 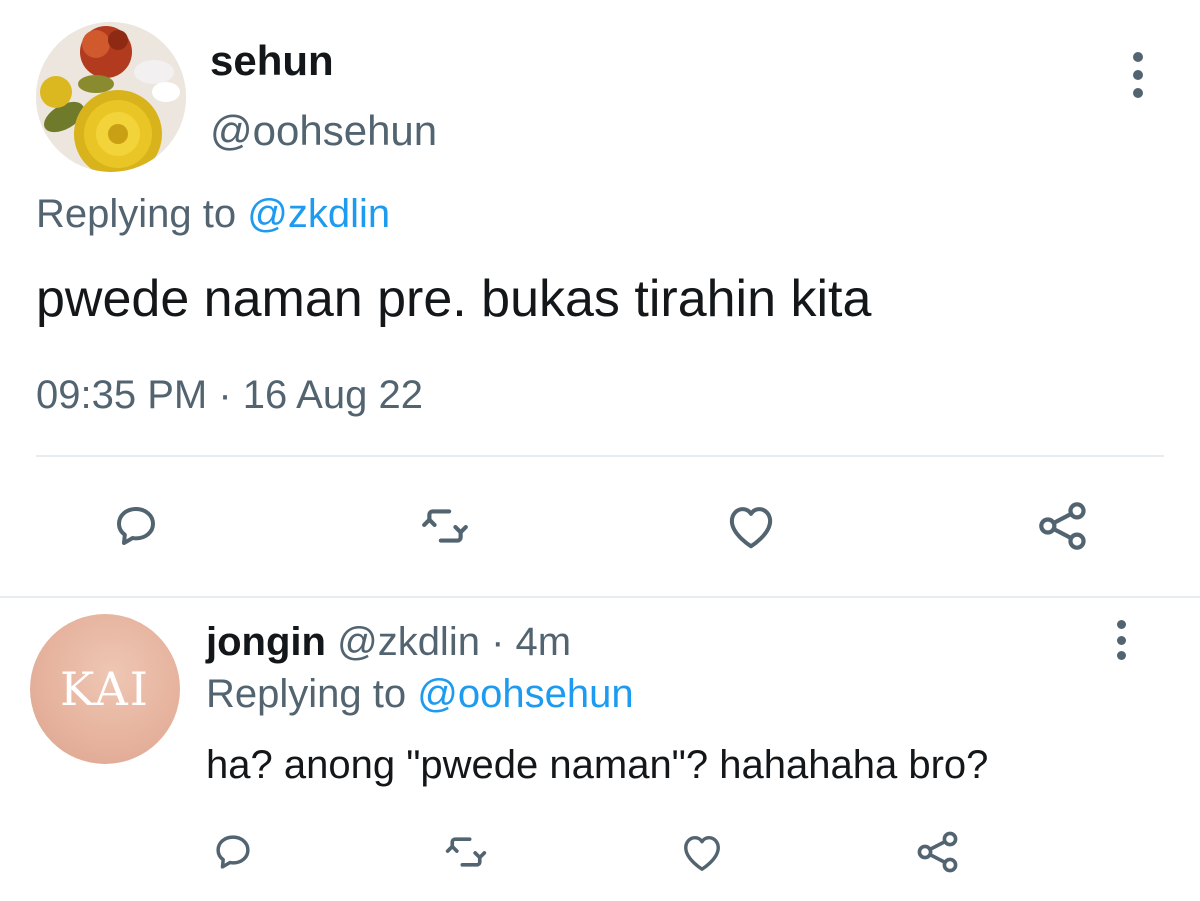 I want to click on reply-header: jongin @zkdlin · 4m, so click(x=388, y=642).